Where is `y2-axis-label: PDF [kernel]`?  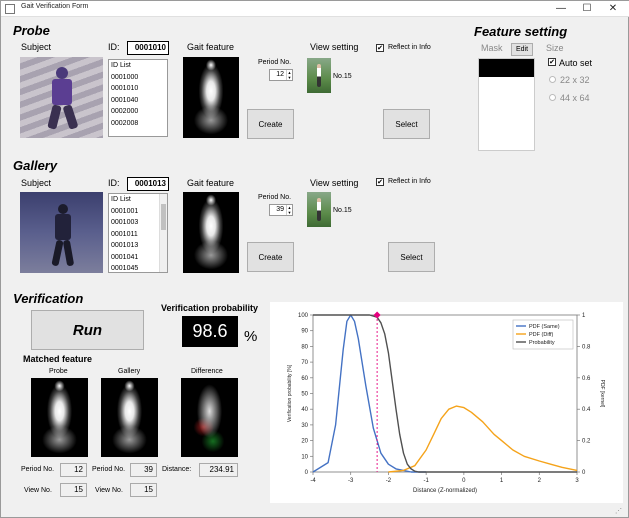
y2-axis-label: PDF [kernel] is located at coordinates (602, 394).